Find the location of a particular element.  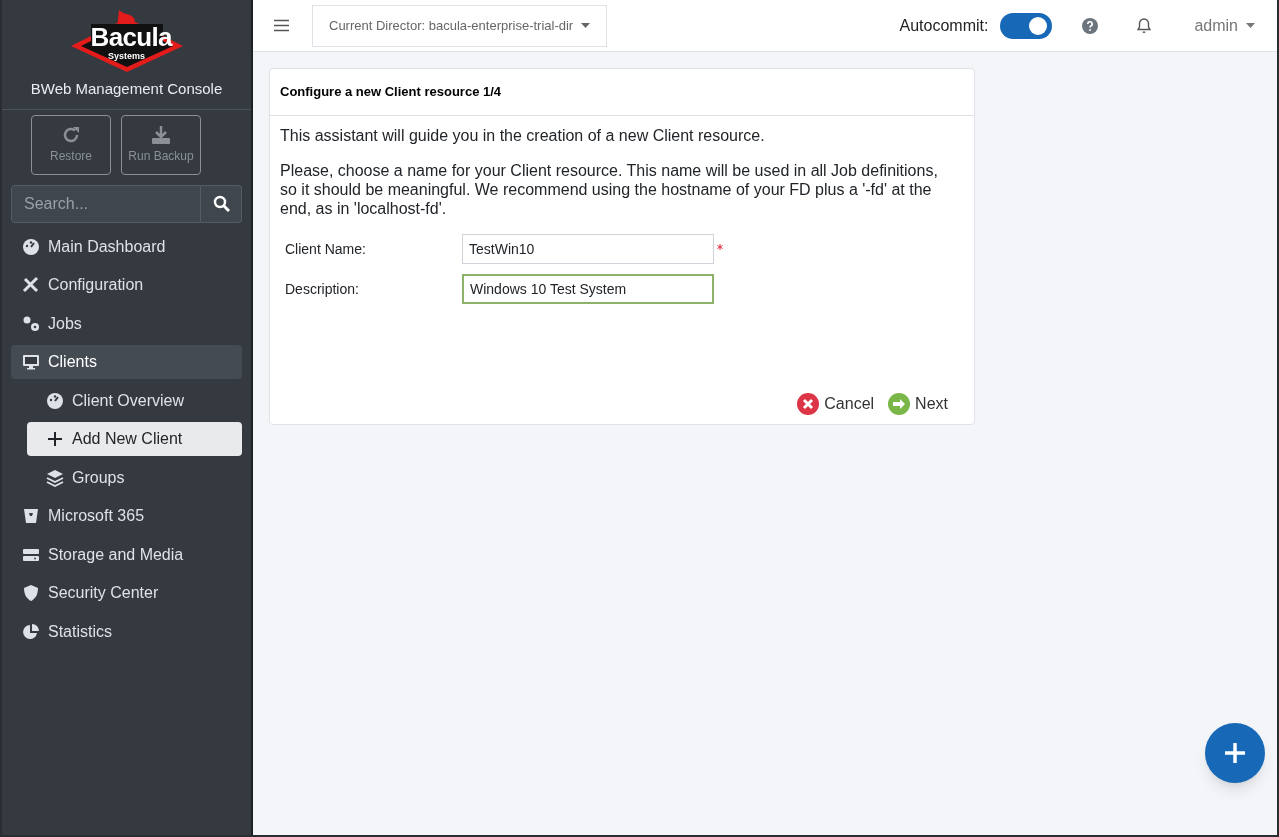

field-label: Client Name: is located at coordinates (326, 249).